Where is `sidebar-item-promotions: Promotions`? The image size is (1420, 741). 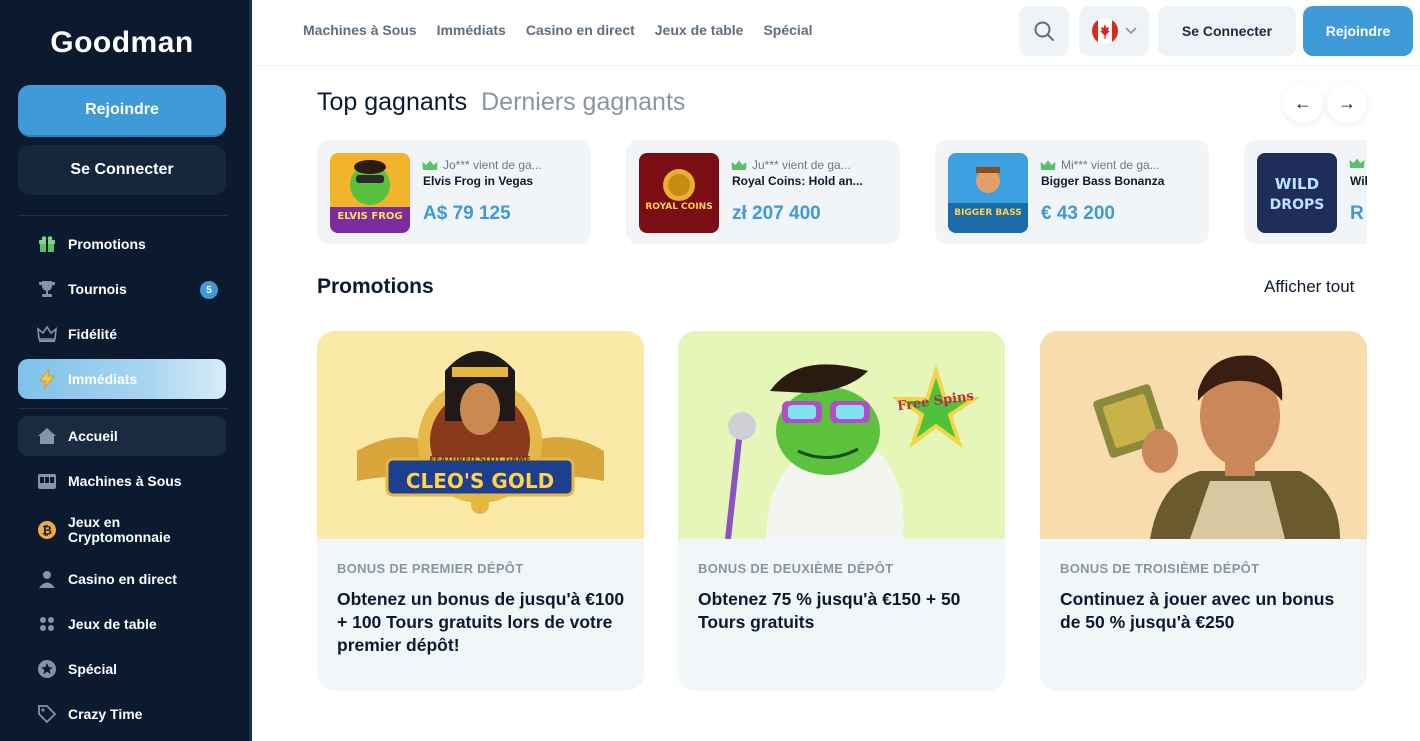
sidebar-item-promotions: Promotions is located at coordinates (122, 244).